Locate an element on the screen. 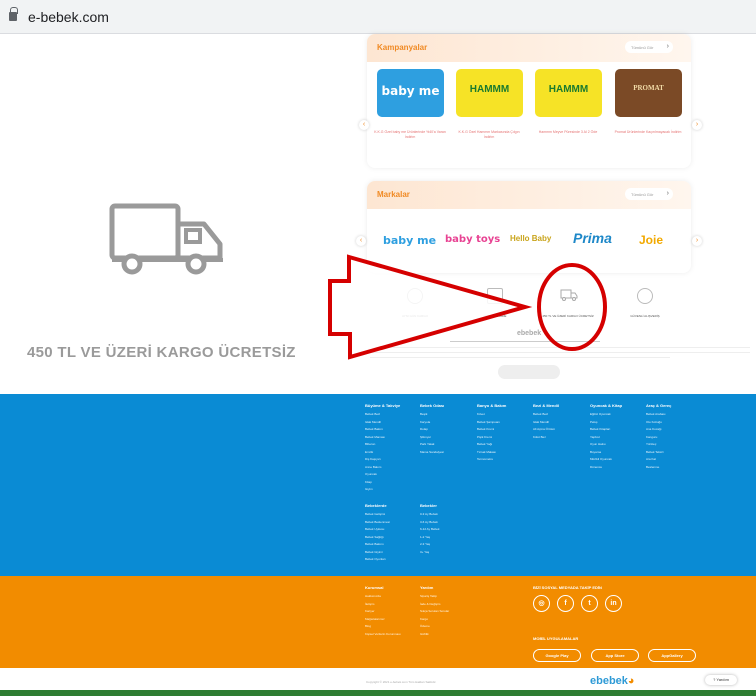 Image resolution: width=756 pixels, height=696 pixels. footer-link: Kitap is located at coordinates (368, 482).